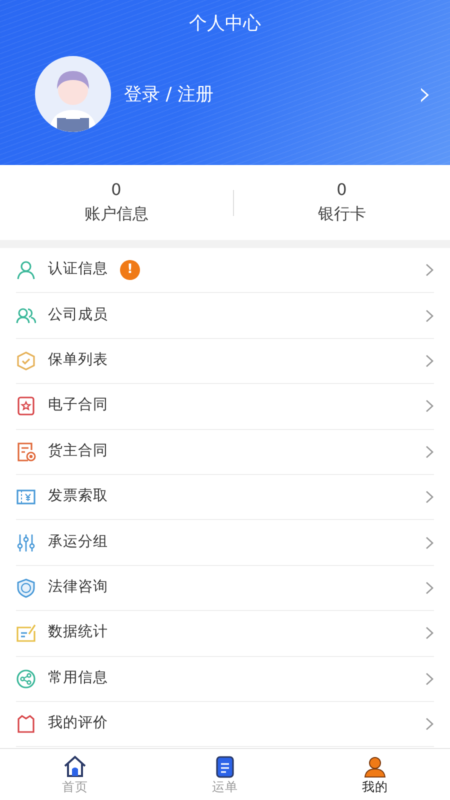 The image size is (450, 800). What do you see at coordinates (73, 94) in the screenshot?
I see `avatar` at bounding box center [73, 94].